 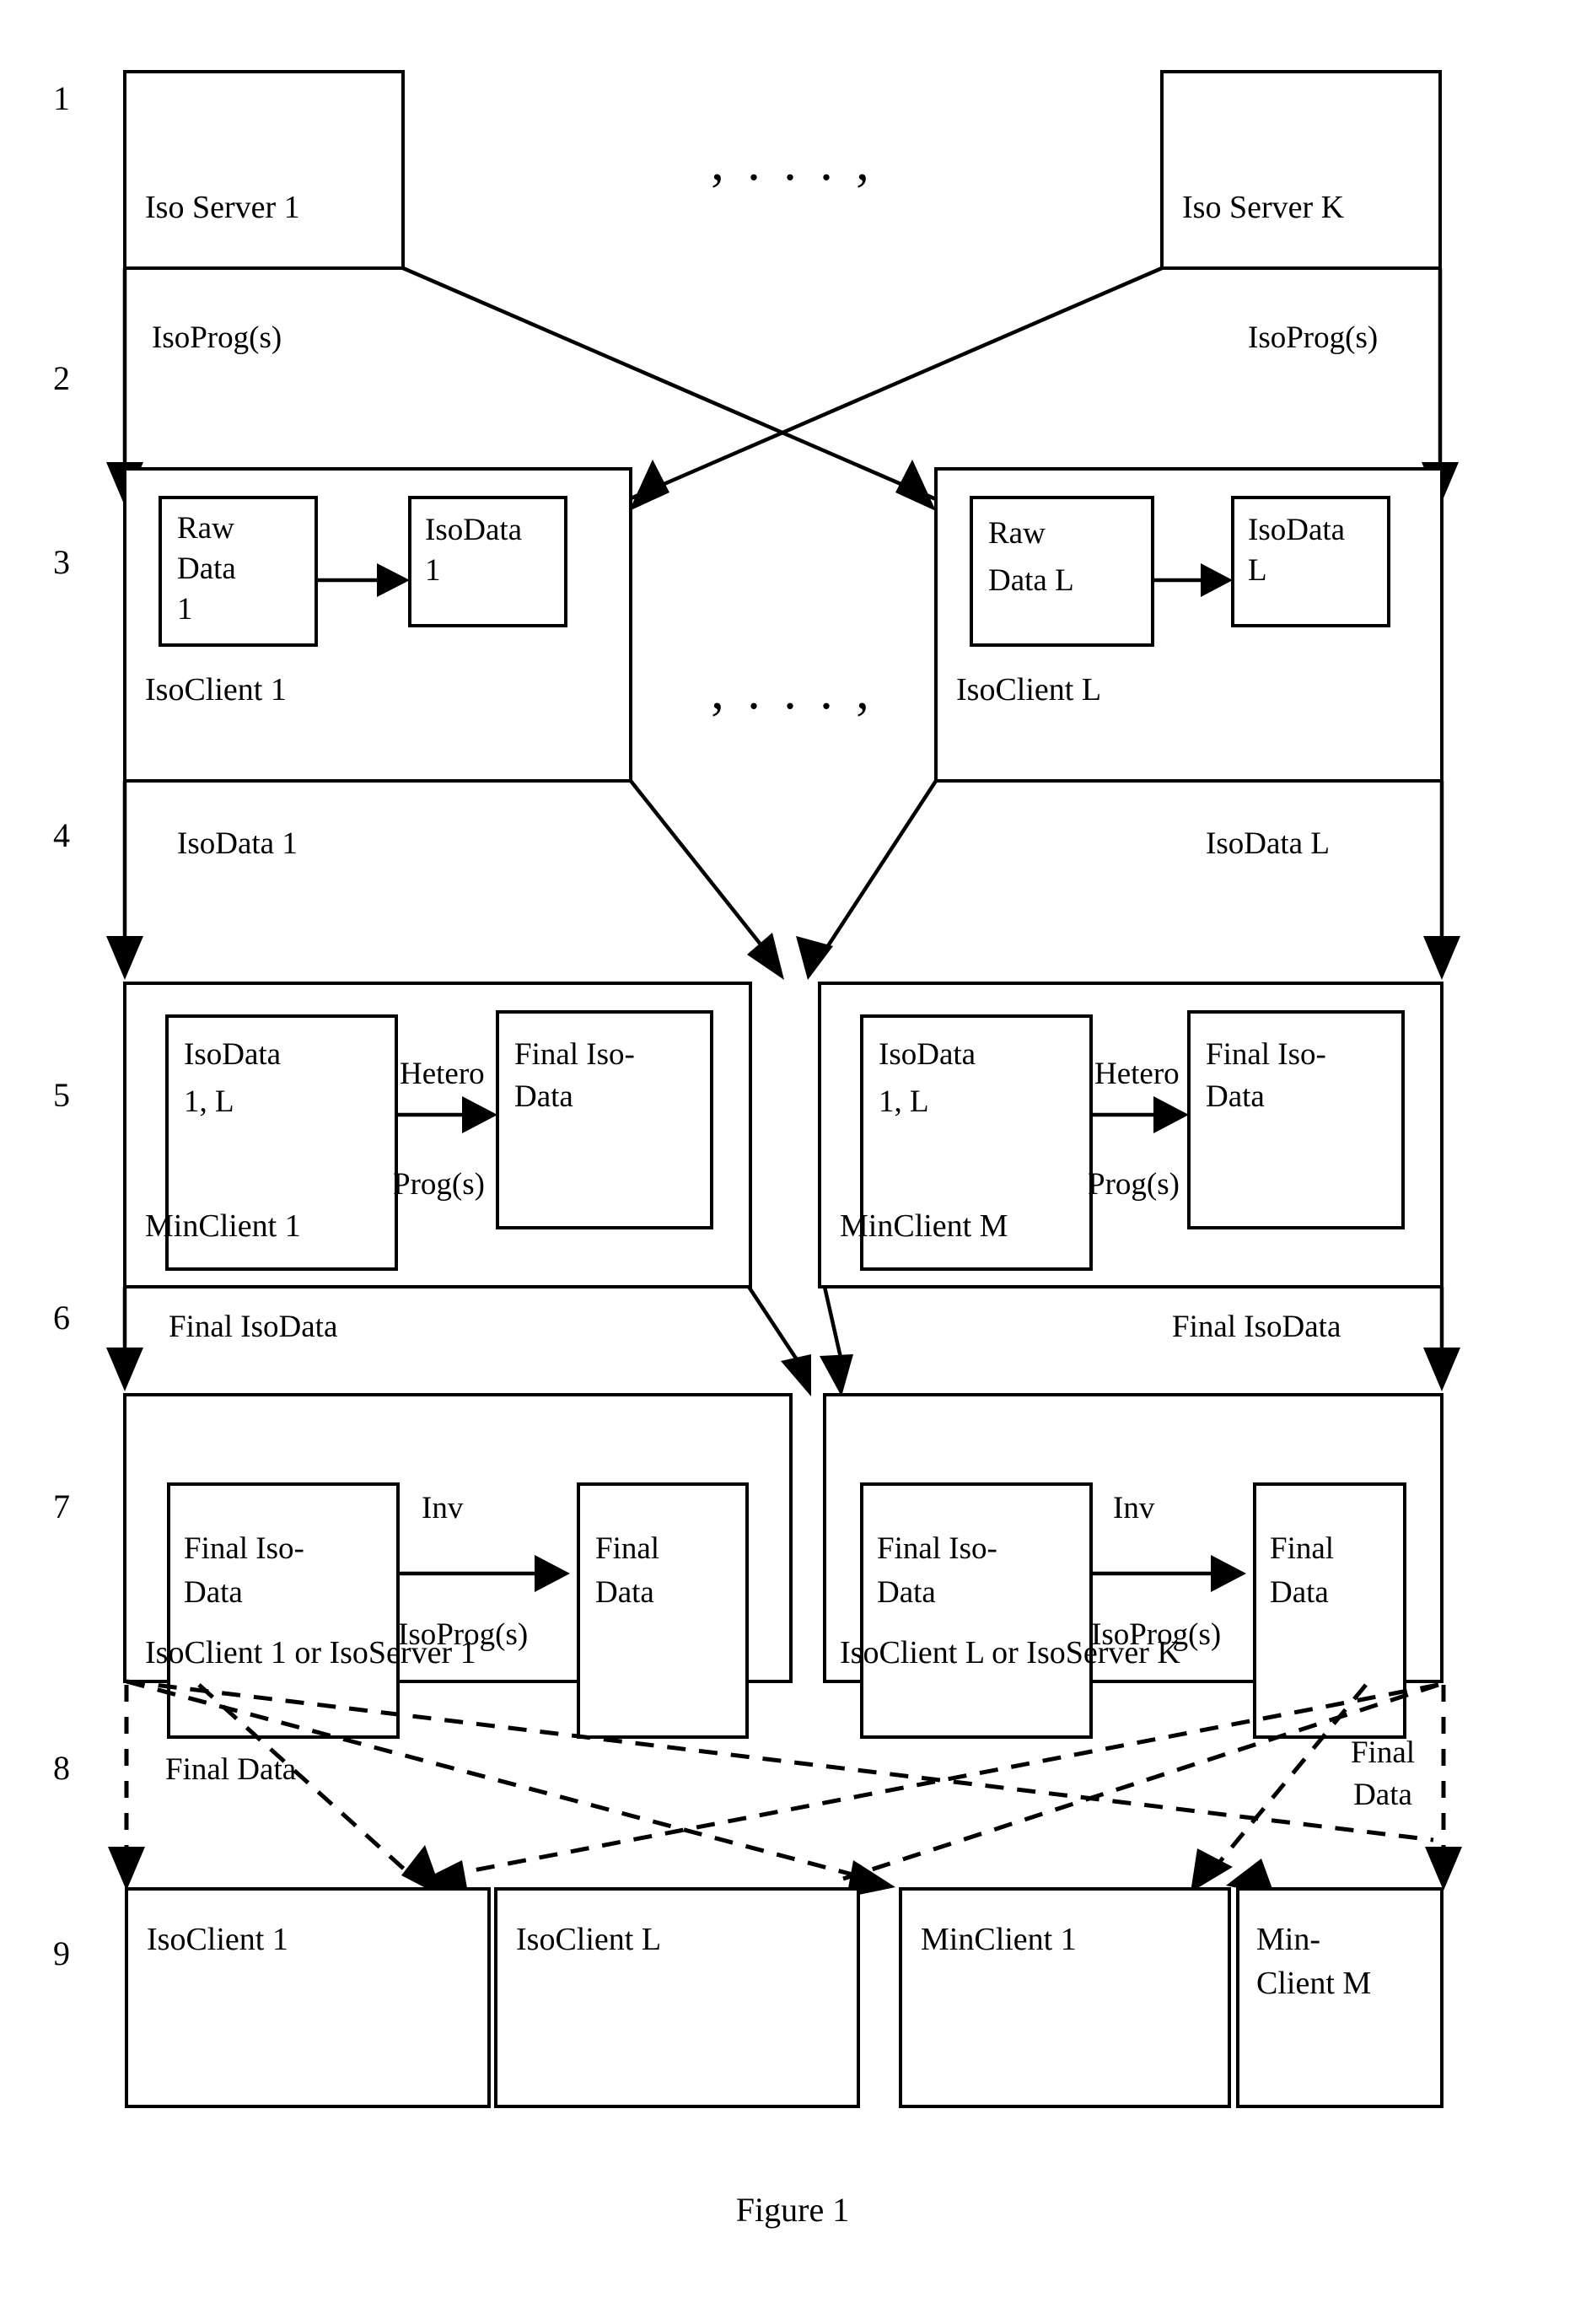 I want to click on server1-to-clientl-line, so click(x=669, y=384).